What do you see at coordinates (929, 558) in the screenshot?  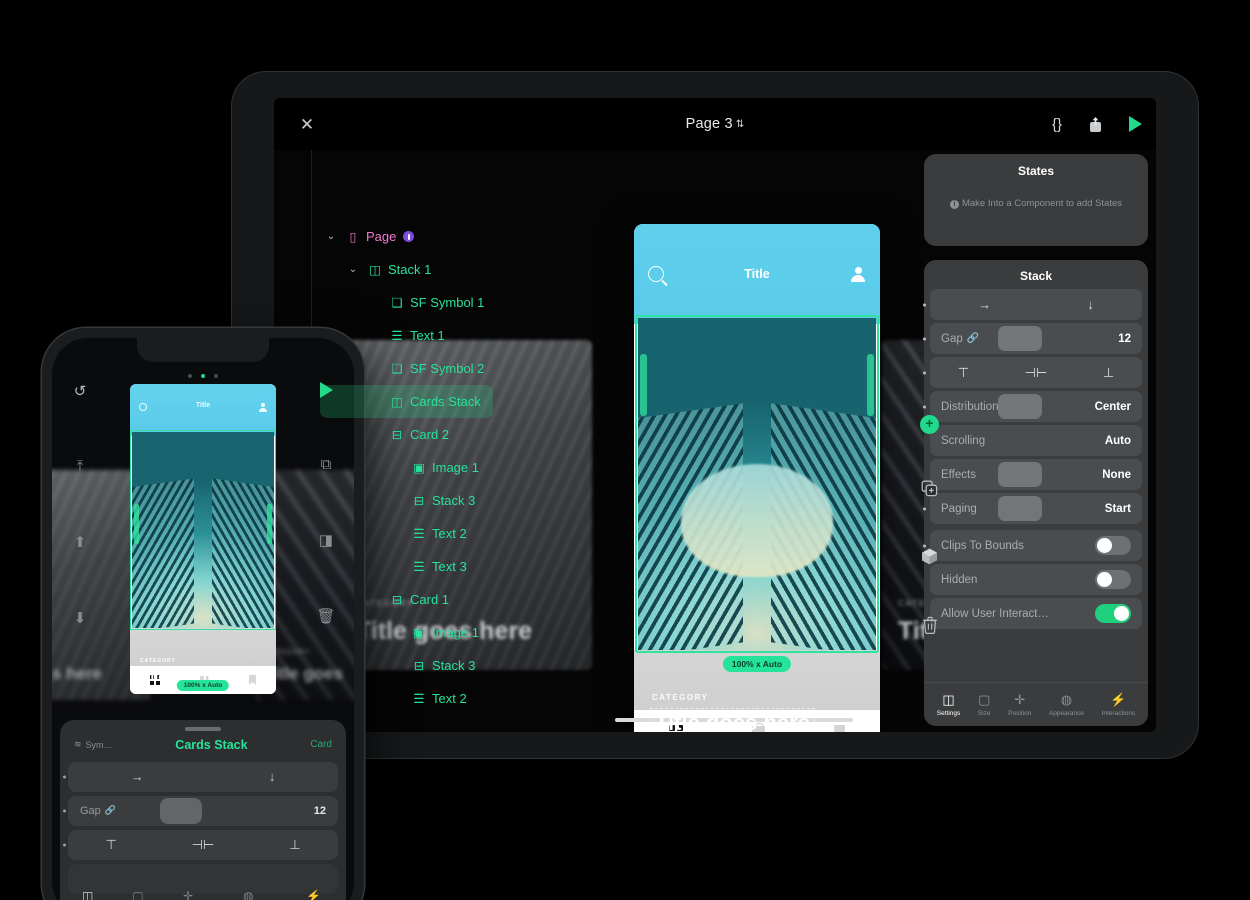 I see `cube-icon` at bounding box center [929, 558].